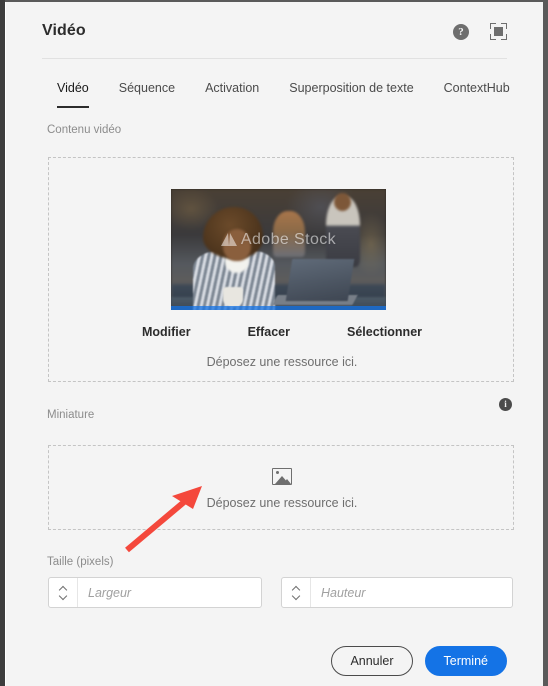 The height and width of the screenshot is (686, 548). I want to click on tab-superposition-de-texte: Superposition de texte, so click(351, 88).